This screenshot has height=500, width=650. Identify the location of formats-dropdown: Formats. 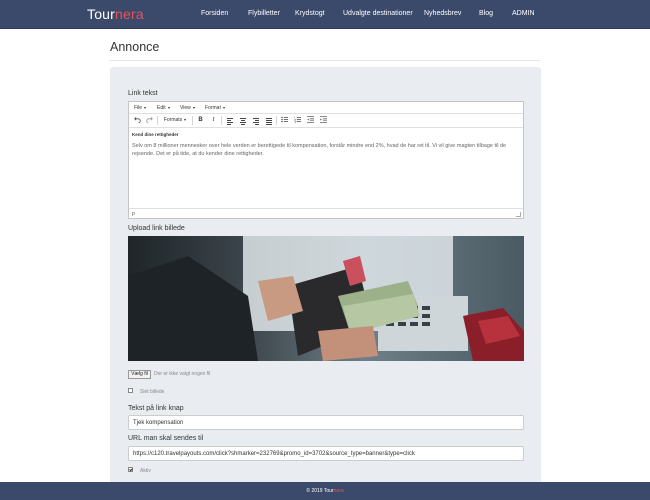
(175, 120).